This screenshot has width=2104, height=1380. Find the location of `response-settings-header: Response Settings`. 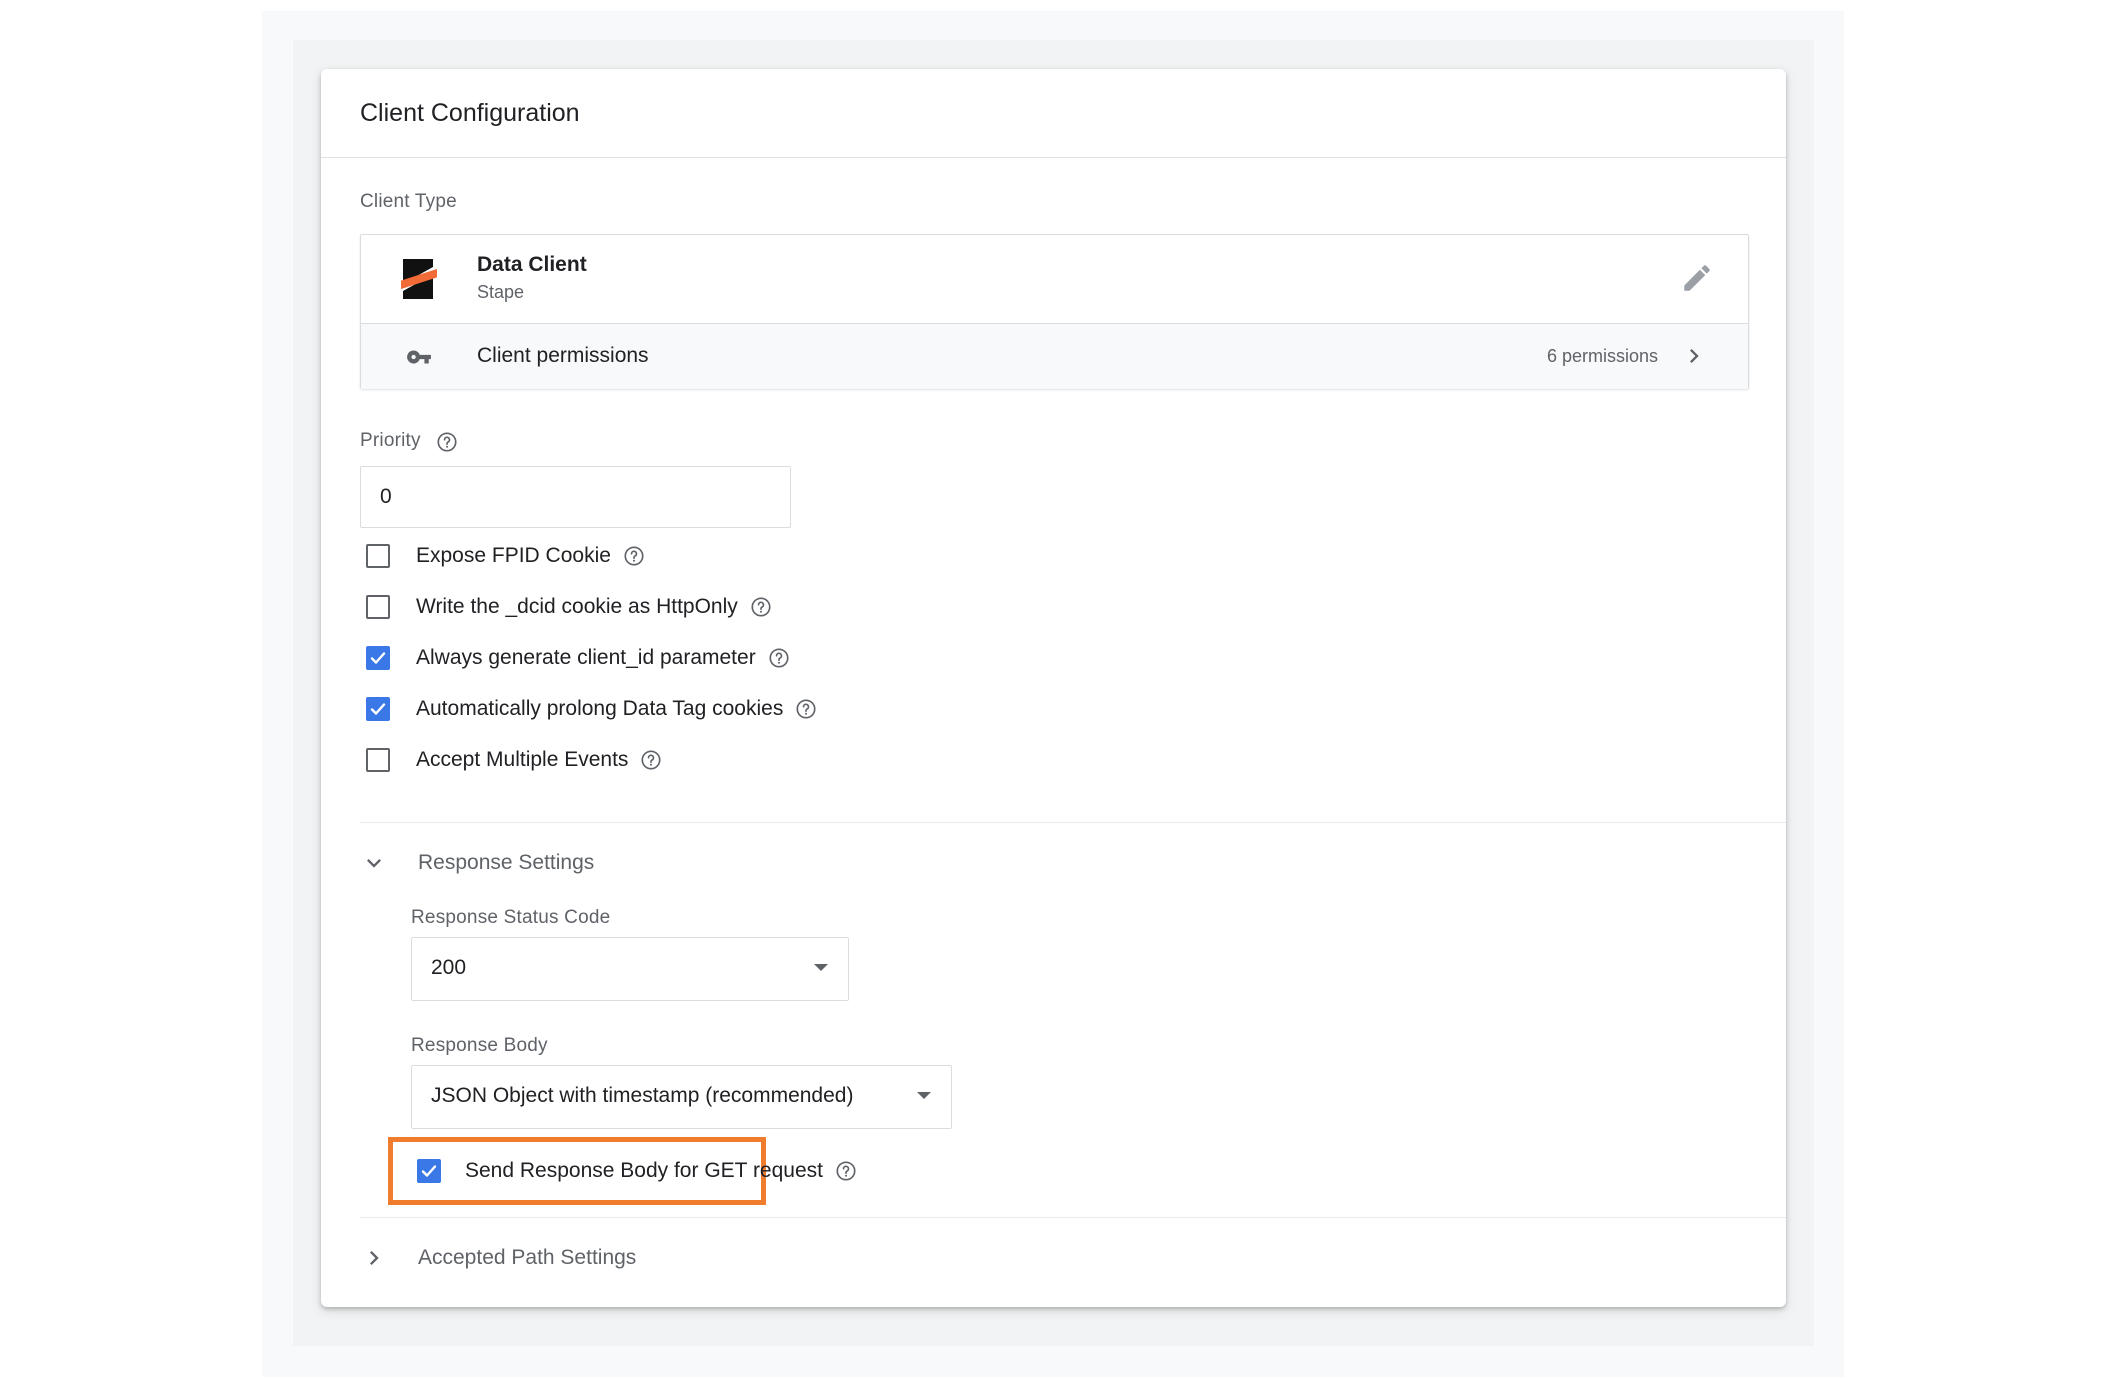

response-settings-header: Response Settings is located at coordinates (477, 863).